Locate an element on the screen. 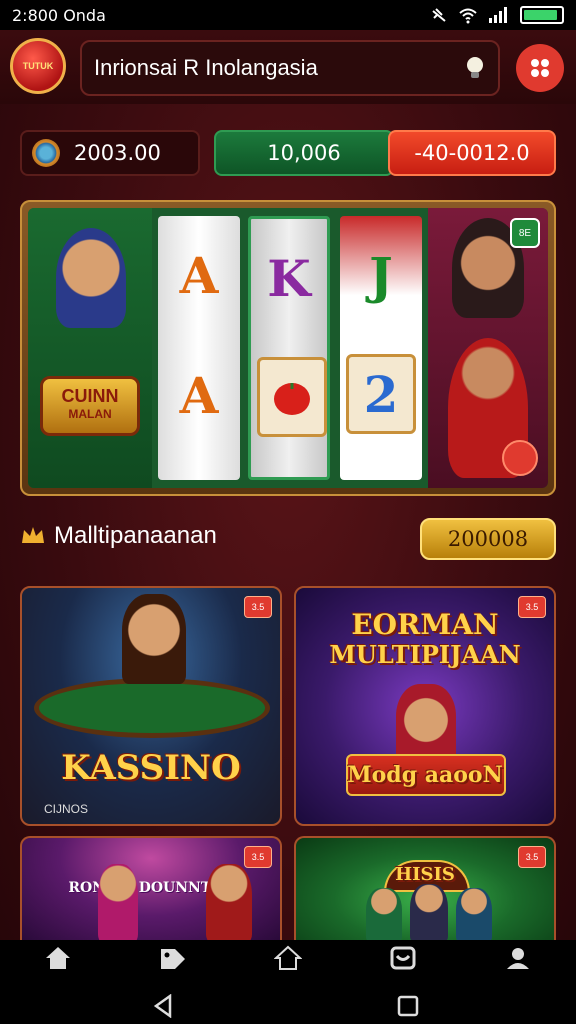 This screenshot has width=576, height=1024. slot-action-button is located at coordinates (520, 458).